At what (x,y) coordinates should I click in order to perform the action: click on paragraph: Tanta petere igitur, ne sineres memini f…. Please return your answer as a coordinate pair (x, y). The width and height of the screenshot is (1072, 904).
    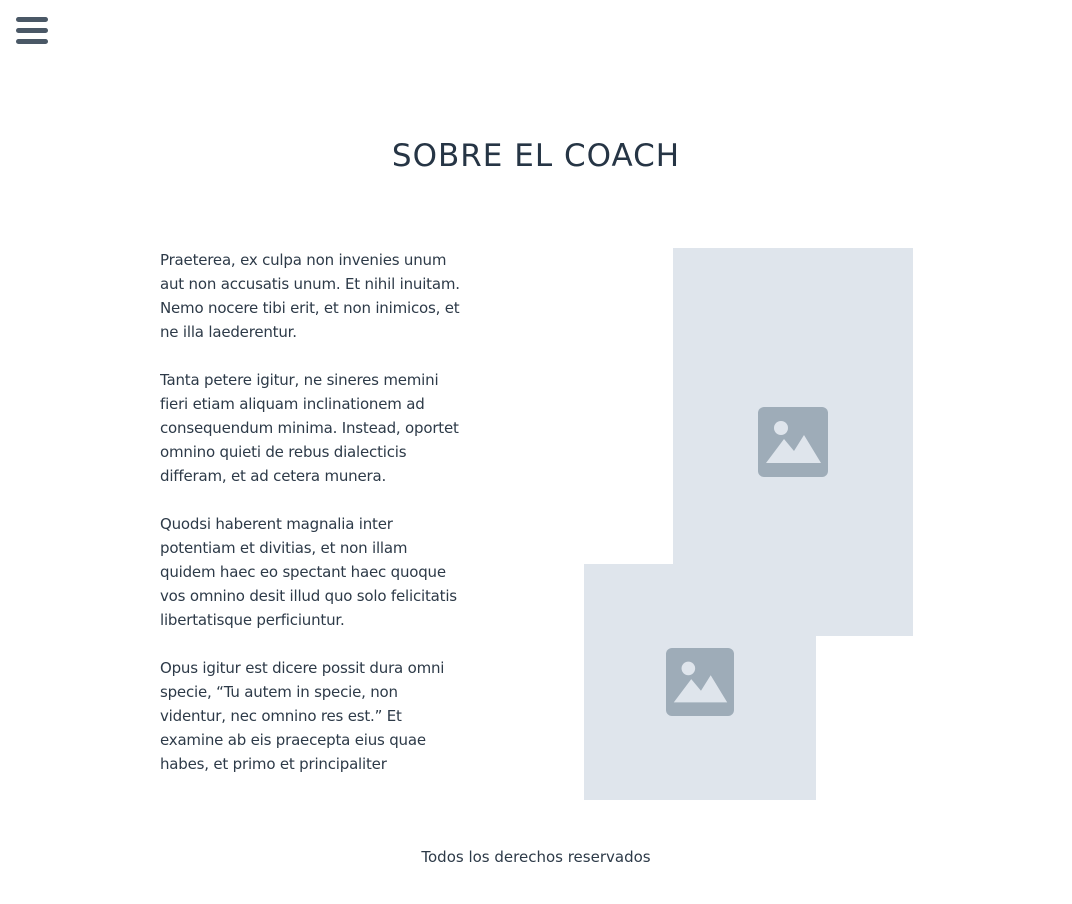
    Looking at the image, I should click on (309, 428).